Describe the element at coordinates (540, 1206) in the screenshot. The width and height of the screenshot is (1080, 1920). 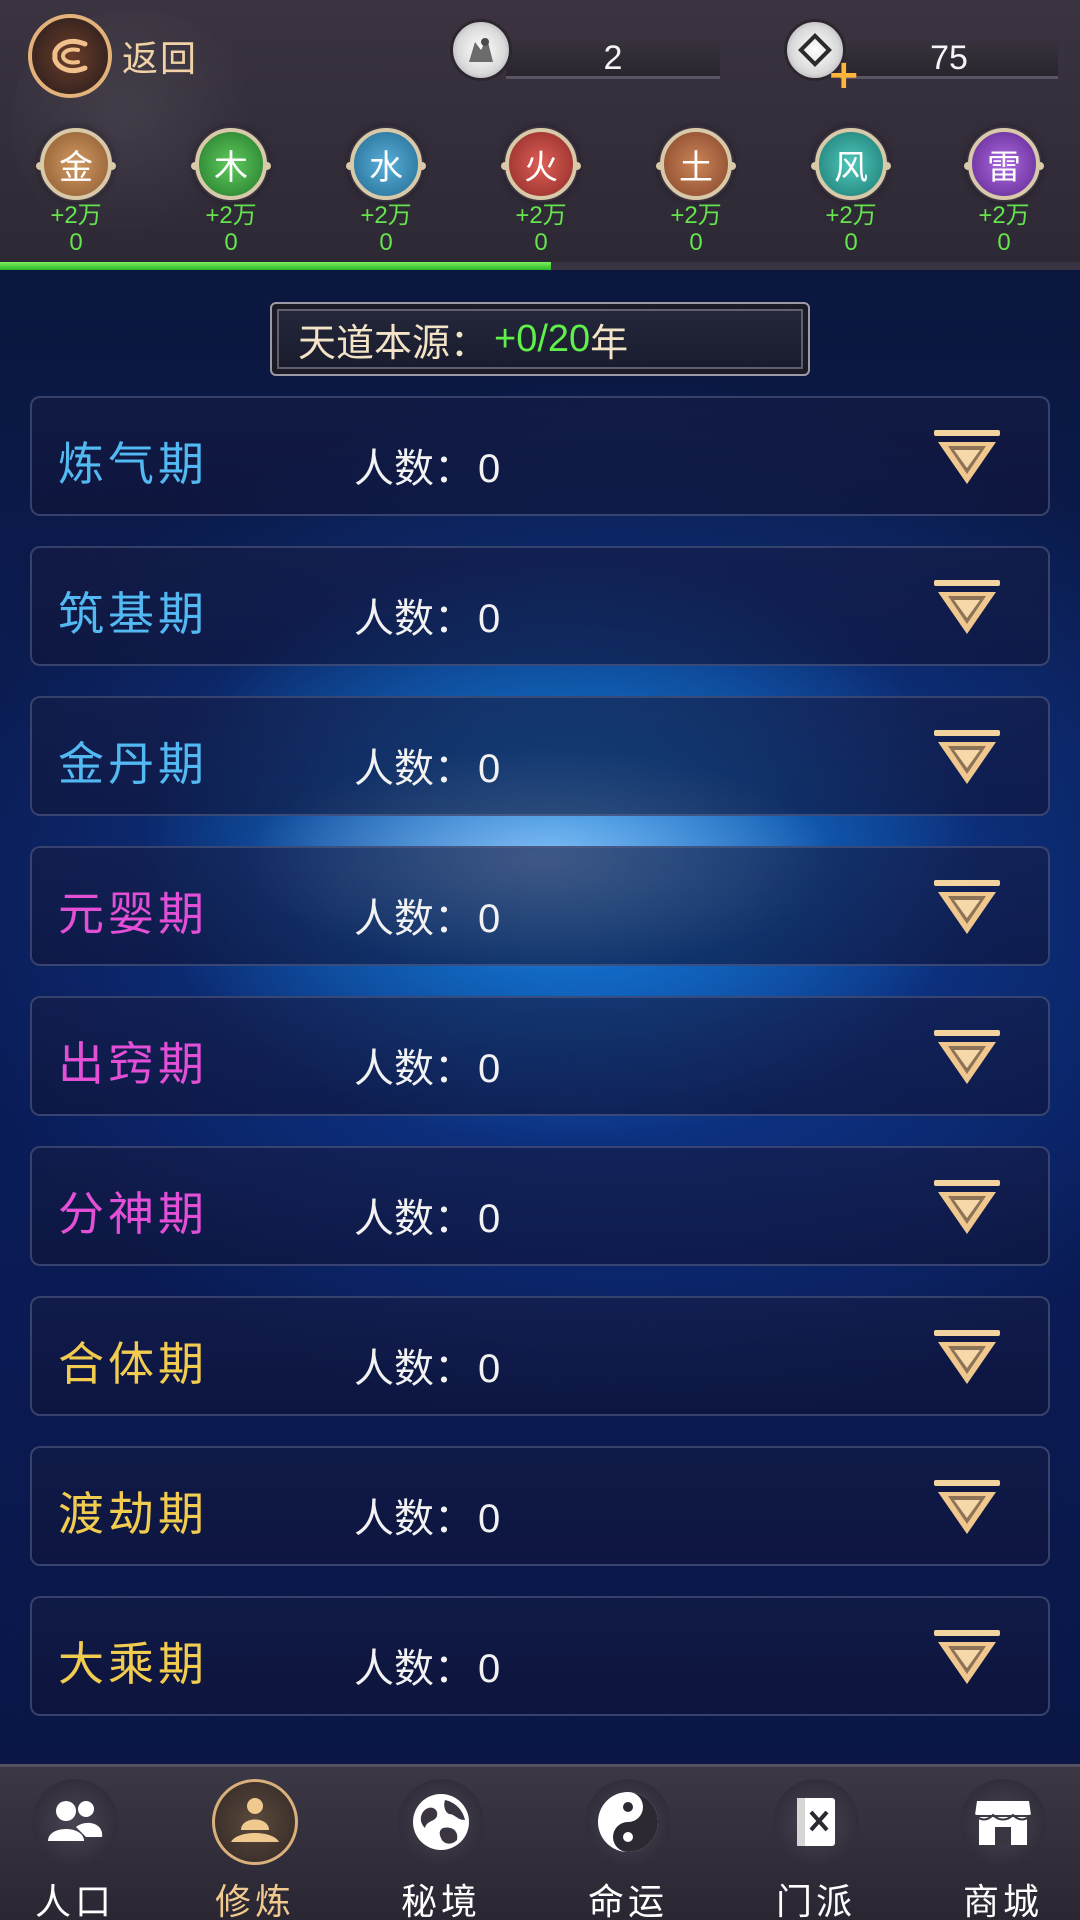
I see `realm-row-soul-division: 分神期 人数： 0` at that location.